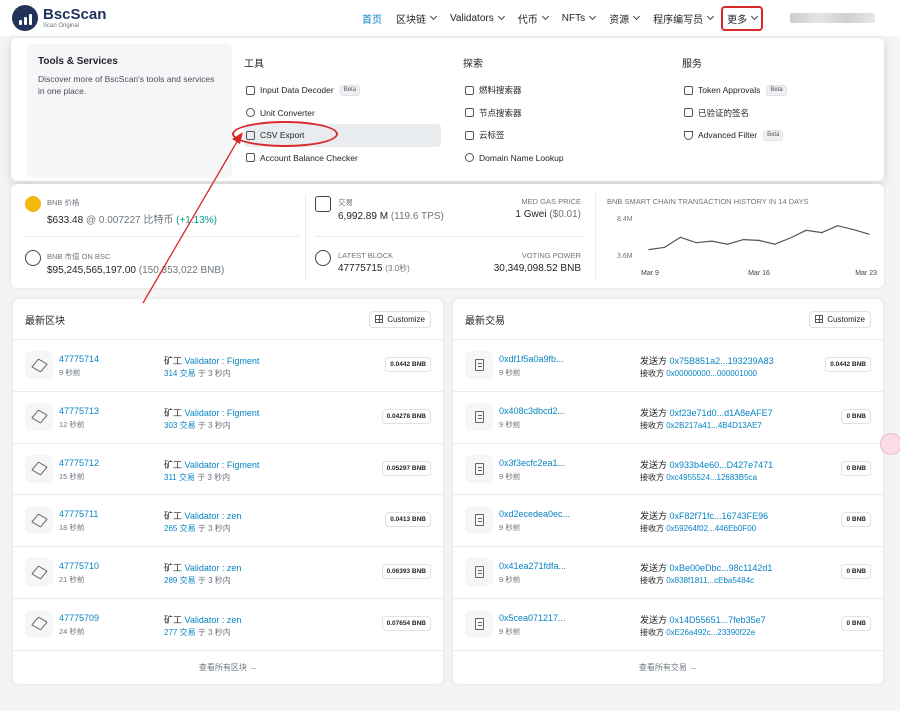  Describe the element at coordinates (711, 16) in the screenshot. I see `chevron-down-icon` at that location.